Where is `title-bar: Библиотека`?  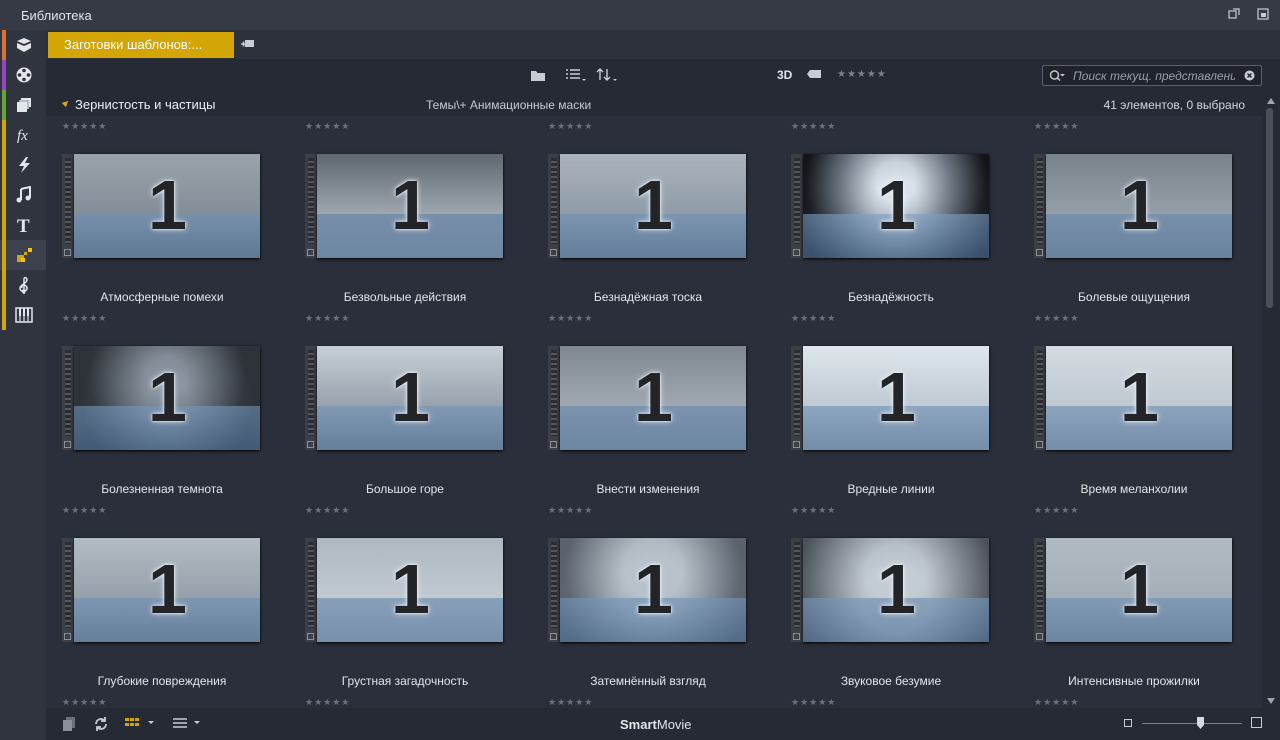 title-bar: Библиотека is located at coordinates (640, 15).